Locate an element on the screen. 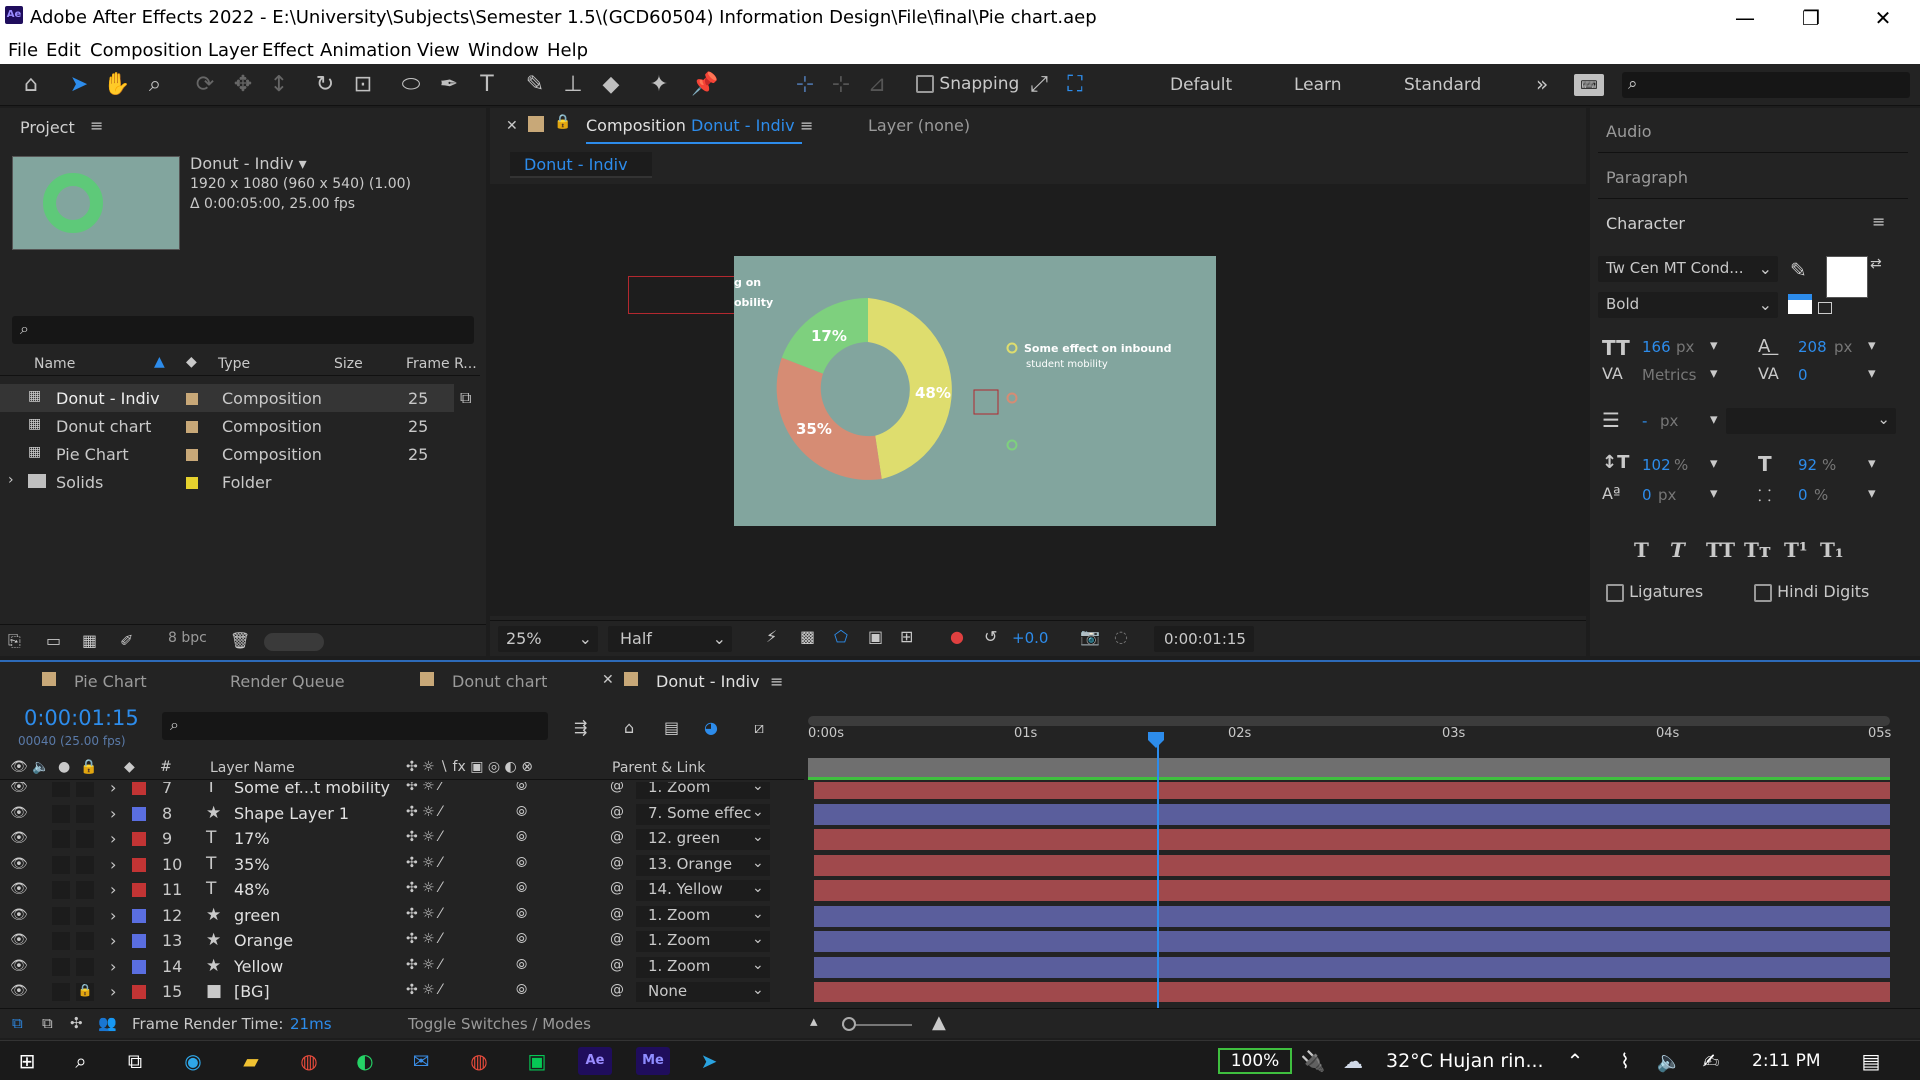 This screenshot has width=1920, height=1080. roto-tool-icon: ✦ is located at coordinates (659, 85).